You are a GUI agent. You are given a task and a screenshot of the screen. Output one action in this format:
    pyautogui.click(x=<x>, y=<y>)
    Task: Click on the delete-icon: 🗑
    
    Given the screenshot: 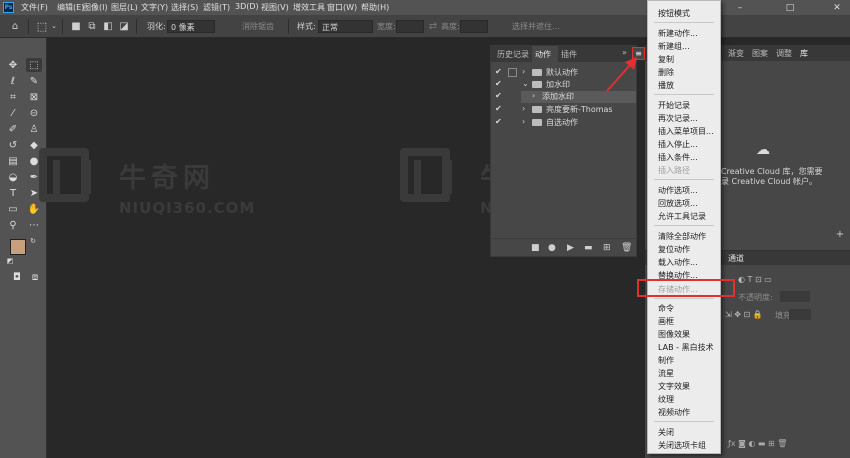 What is the action you would take?
    pyautogui.click(x=626, y=248)
    